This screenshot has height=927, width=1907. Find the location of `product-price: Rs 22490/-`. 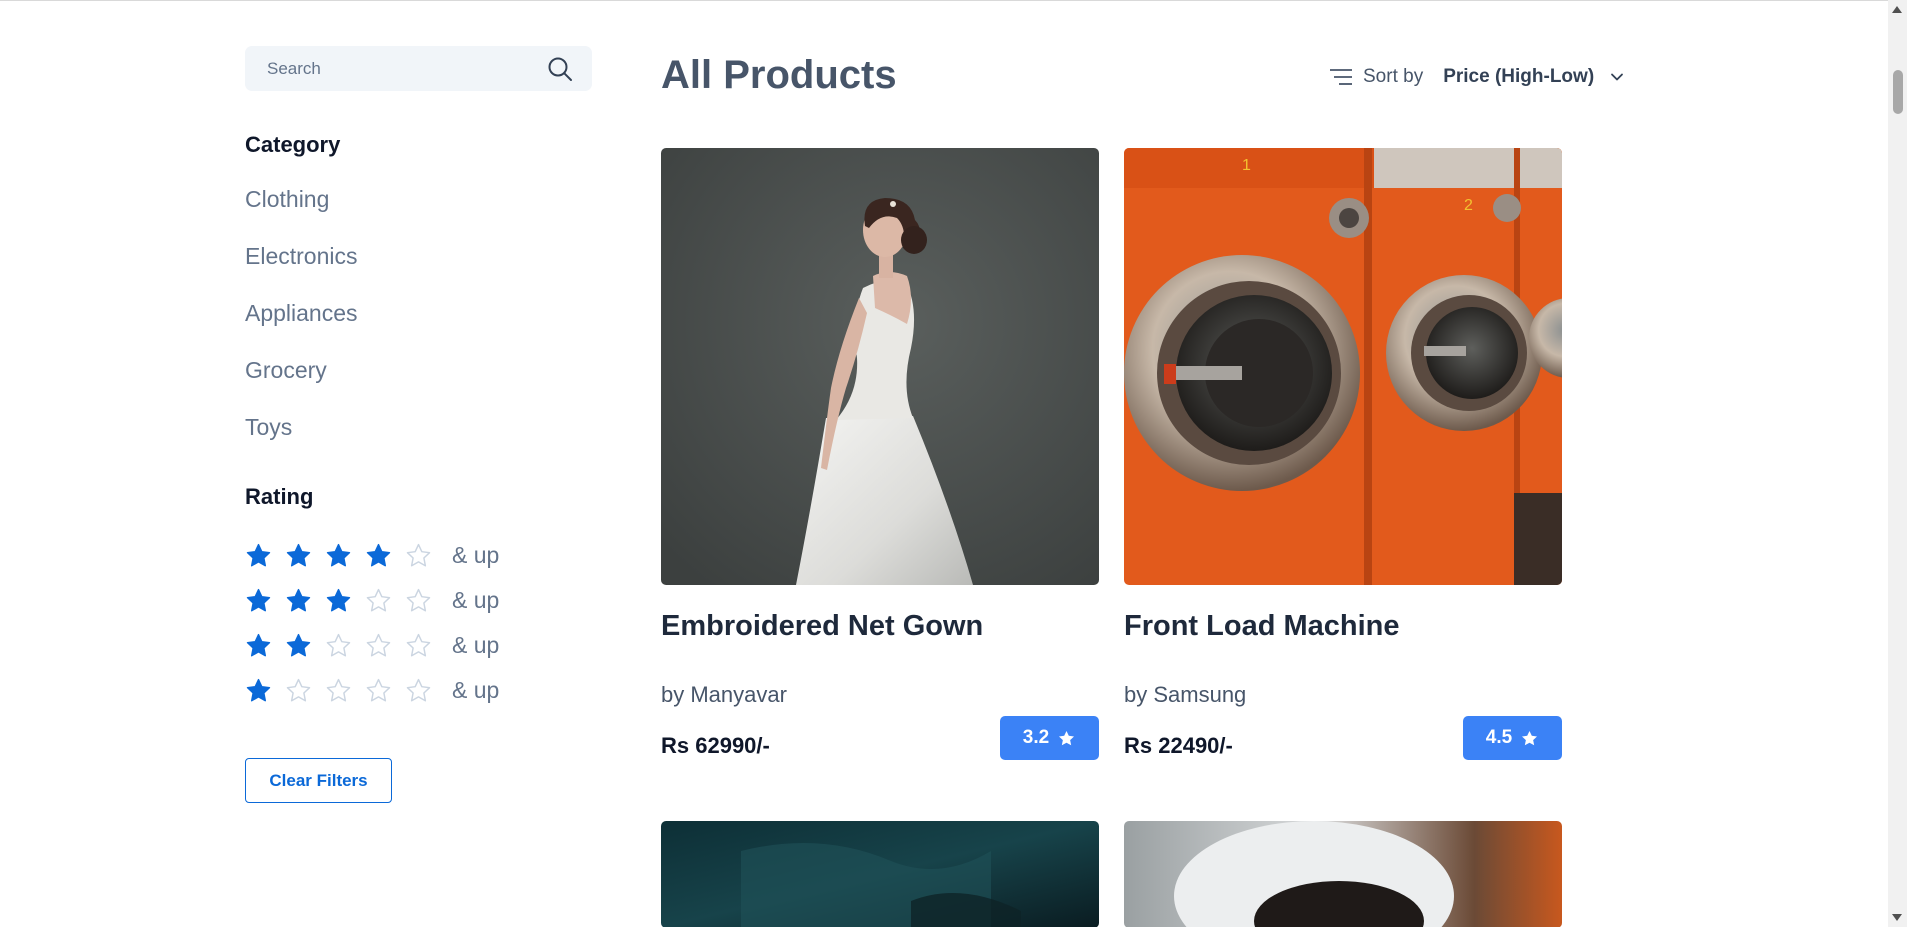

product-price: Rs 22490/- is located at coordinates (1178, 745).